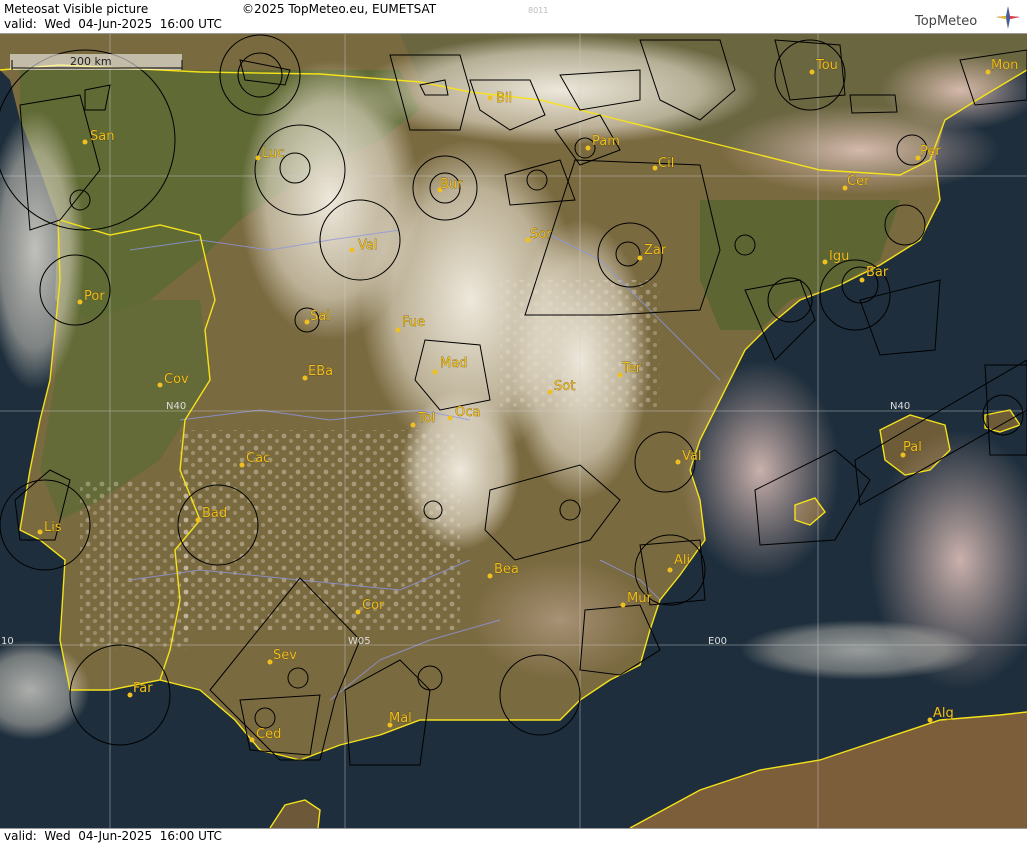 The height and width of the screenshot is (844, 1027). Describe the element at coordinates (467, 412) in the screenshot. I see `place-label: Oca` at that location.